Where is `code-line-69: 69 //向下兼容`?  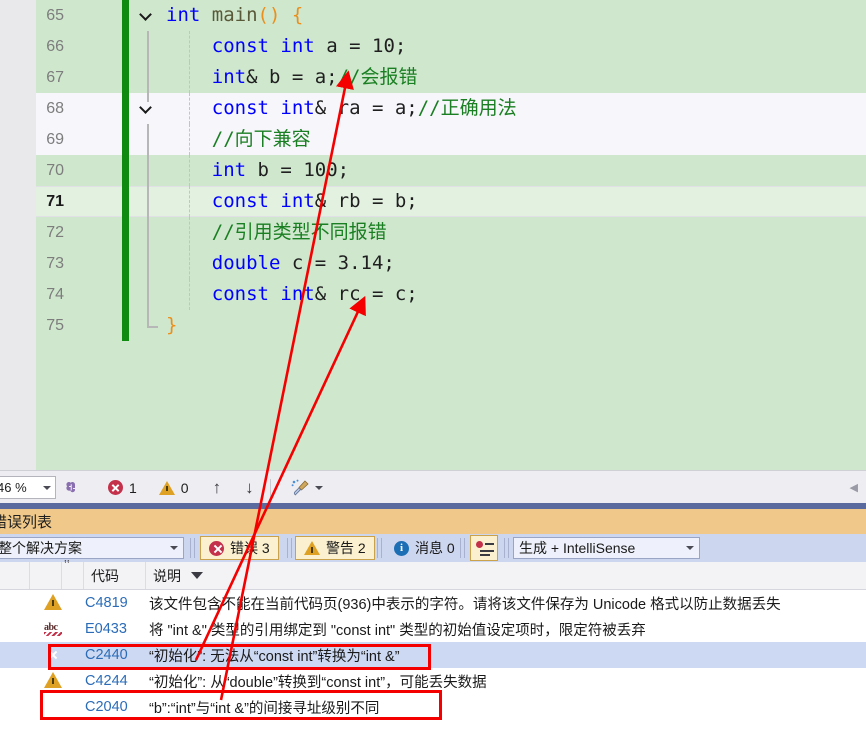
code-line-69: 69 //向下兼容 is located at coordinates (451, 139).